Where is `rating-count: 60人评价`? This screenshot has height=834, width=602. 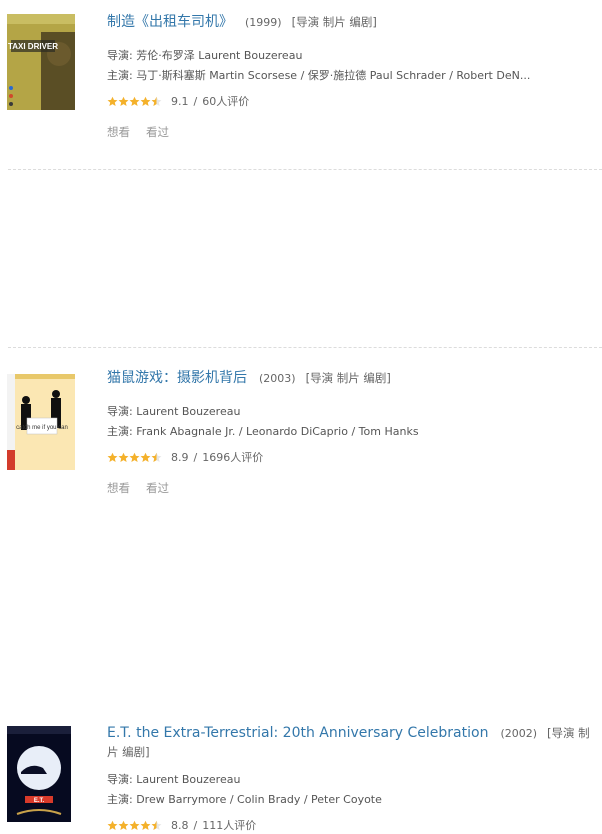 rating-count: 60人评价 is located at coordinates (226, 101).